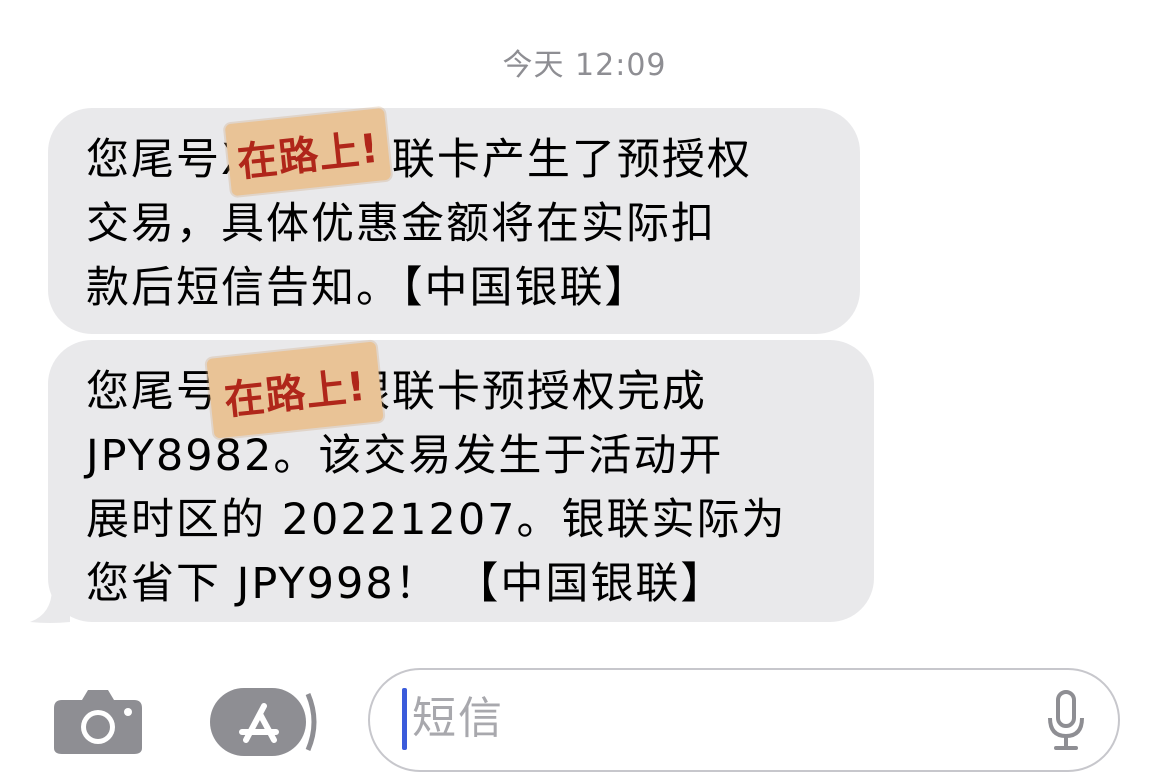 Image resolution: width=1169 pixels, height=776 pixels. I want to click on message-input-placeholder: 短信, so click(458, 718).